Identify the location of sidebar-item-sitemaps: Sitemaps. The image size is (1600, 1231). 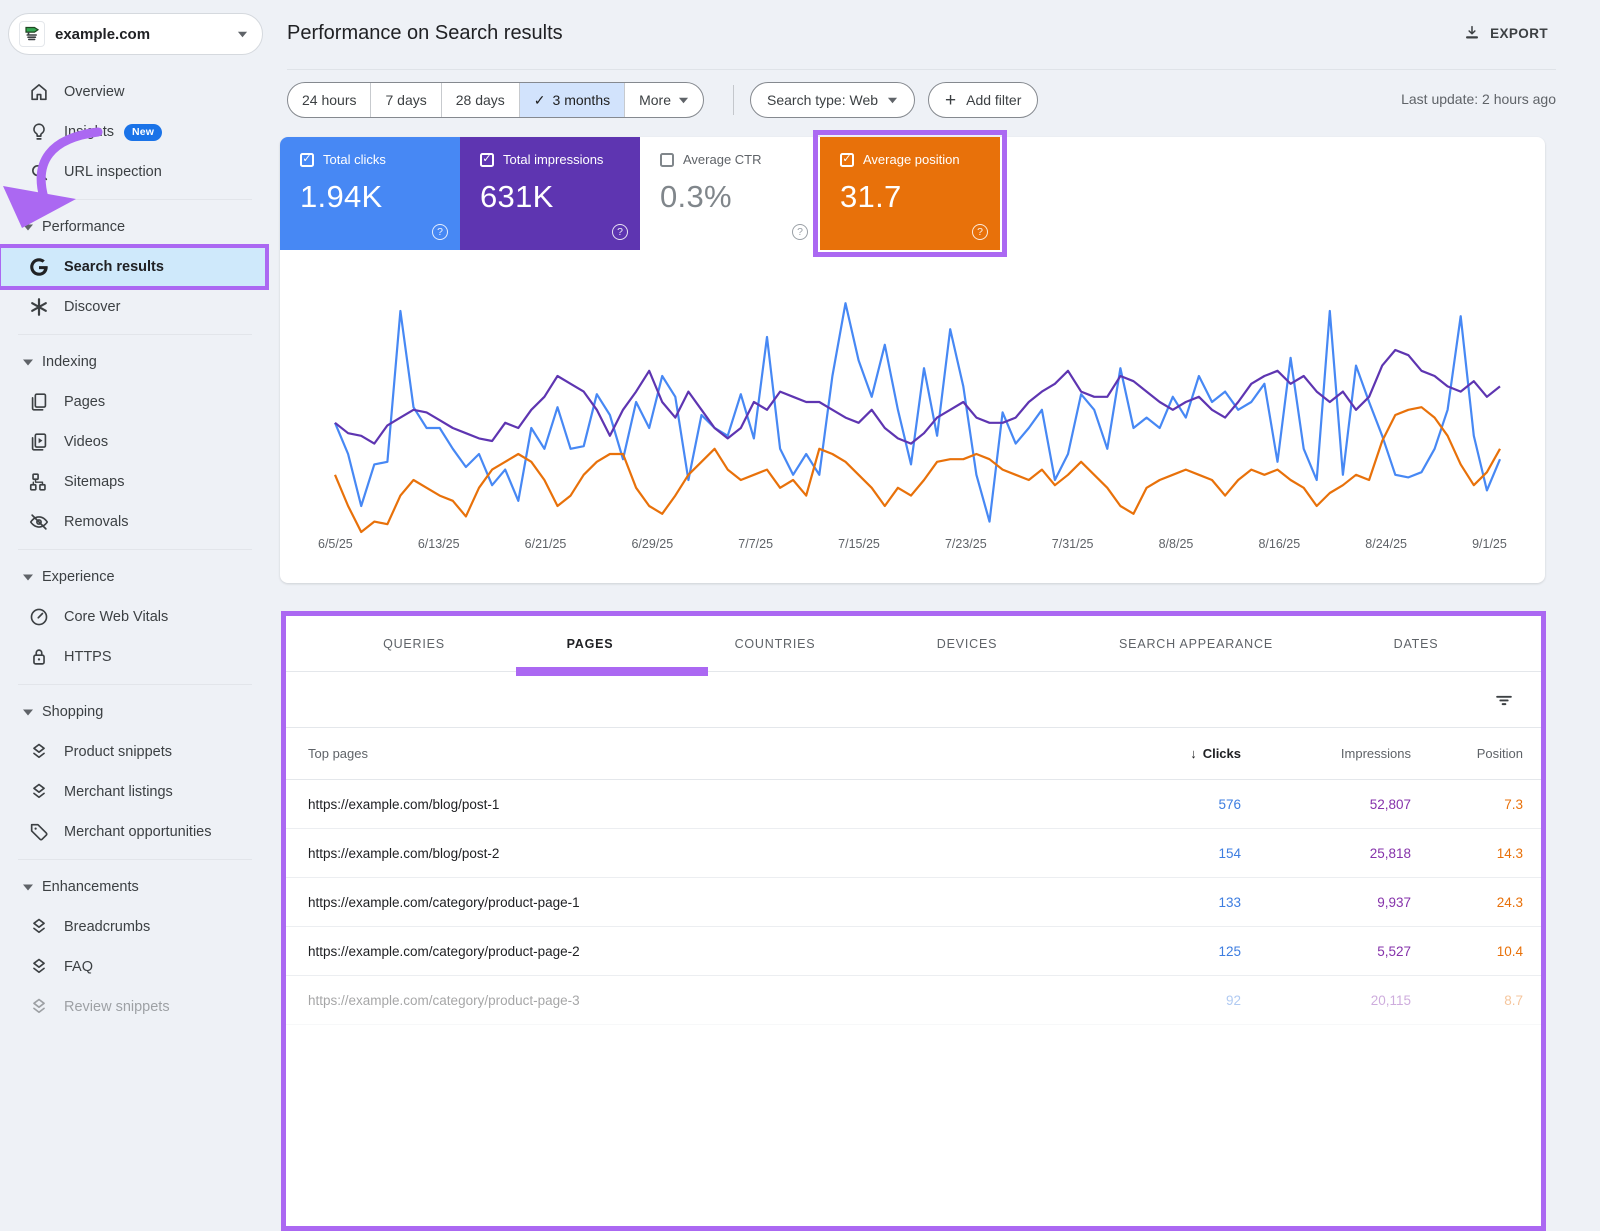
(133, 482).